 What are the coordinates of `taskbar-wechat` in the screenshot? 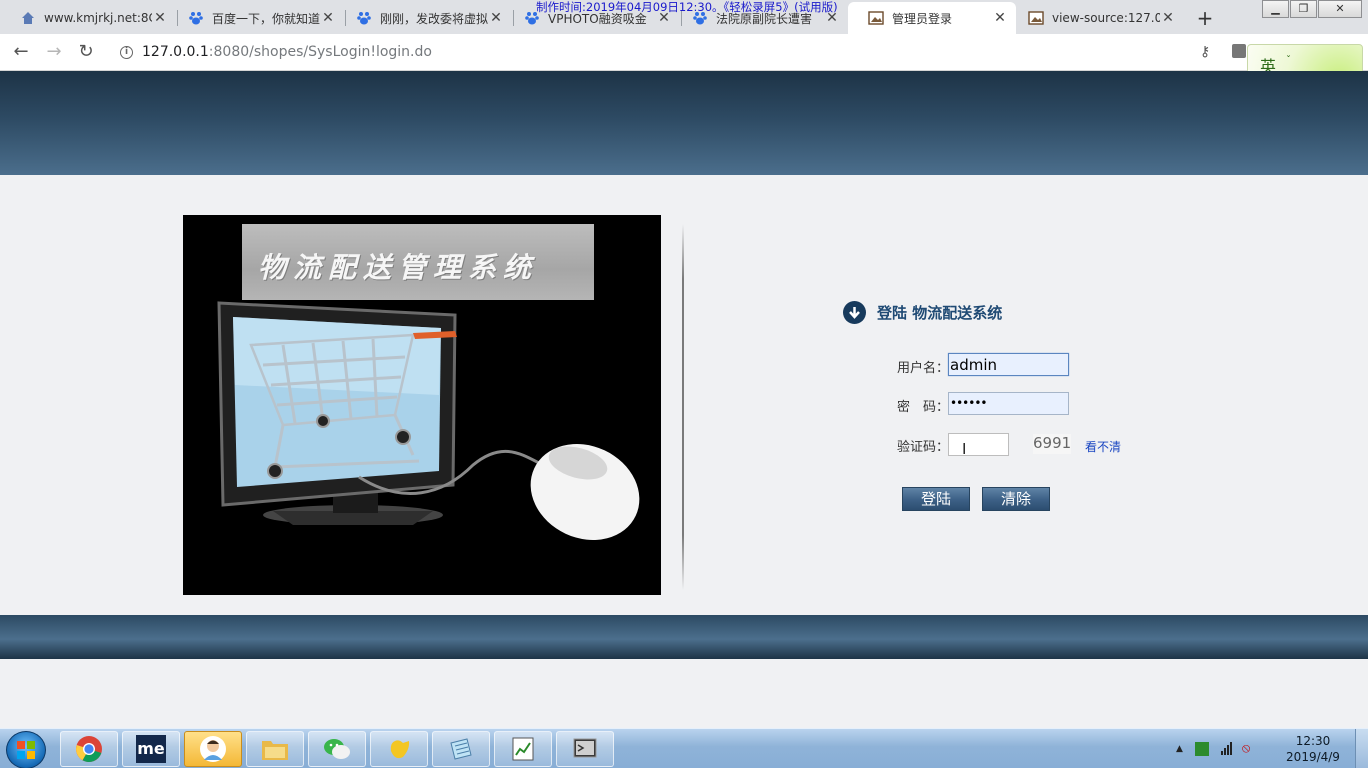 It's located at (337, 749).